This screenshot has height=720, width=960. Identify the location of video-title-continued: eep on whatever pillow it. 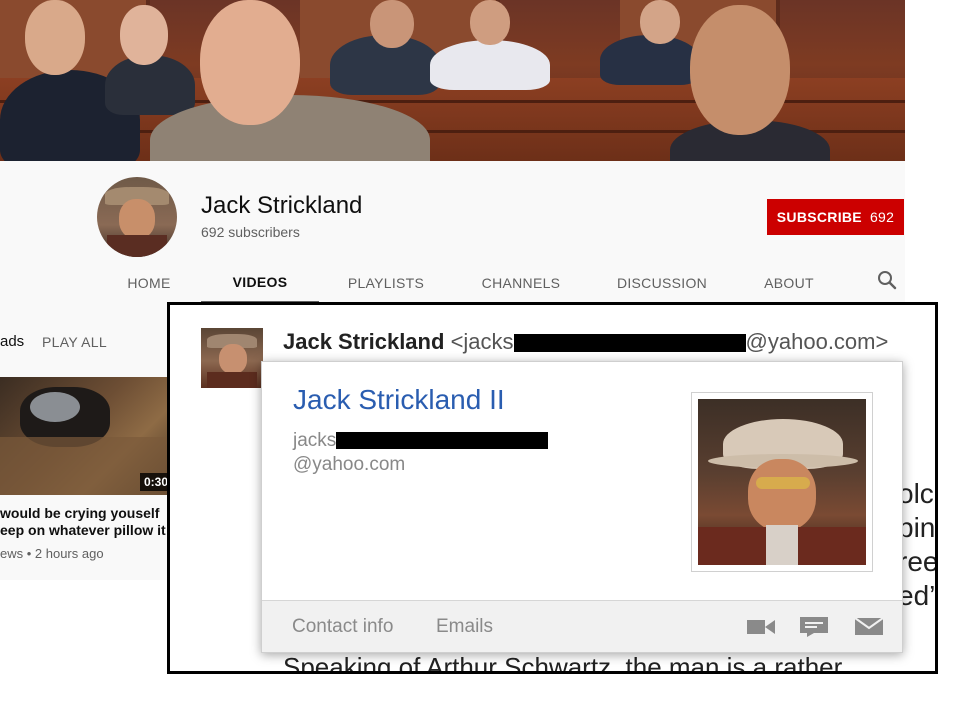
(83, 530).